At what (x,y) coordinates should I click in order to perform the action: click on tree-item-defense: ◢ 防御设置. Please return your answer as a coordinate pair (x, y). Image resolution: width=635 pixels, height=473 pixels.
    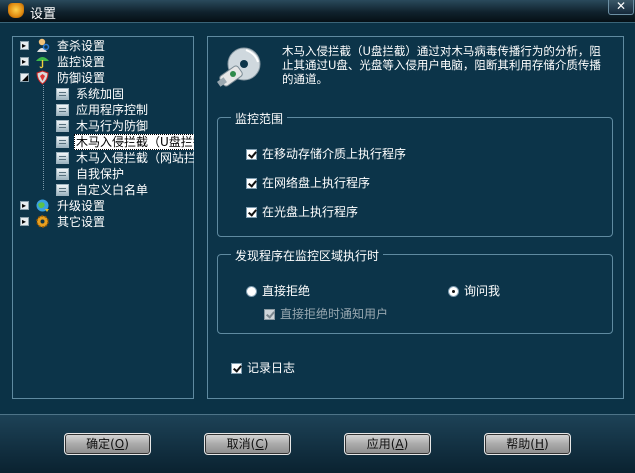
    Looking at the image, I should click on (105, 78).